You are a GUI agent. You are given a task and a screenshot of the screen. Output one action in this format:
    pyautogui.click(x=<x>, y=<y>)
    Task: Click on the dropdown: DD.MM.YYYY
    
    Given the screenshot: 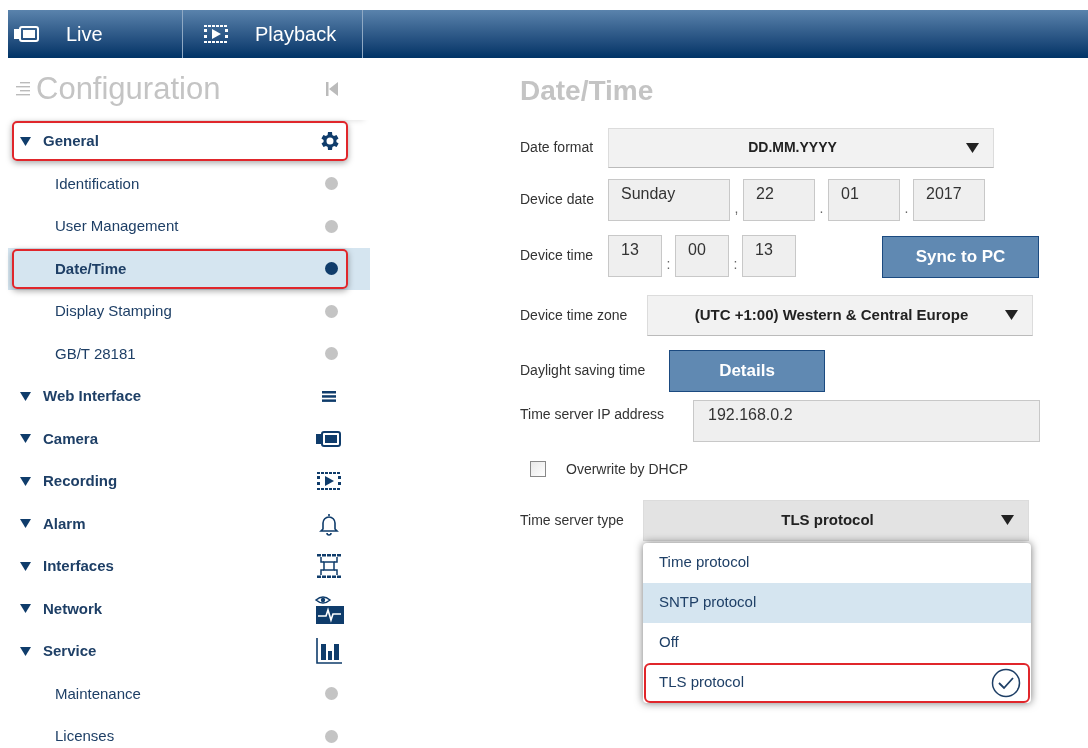 What is the action you would take?
    pyautogui.click(x=801, y=147)
    